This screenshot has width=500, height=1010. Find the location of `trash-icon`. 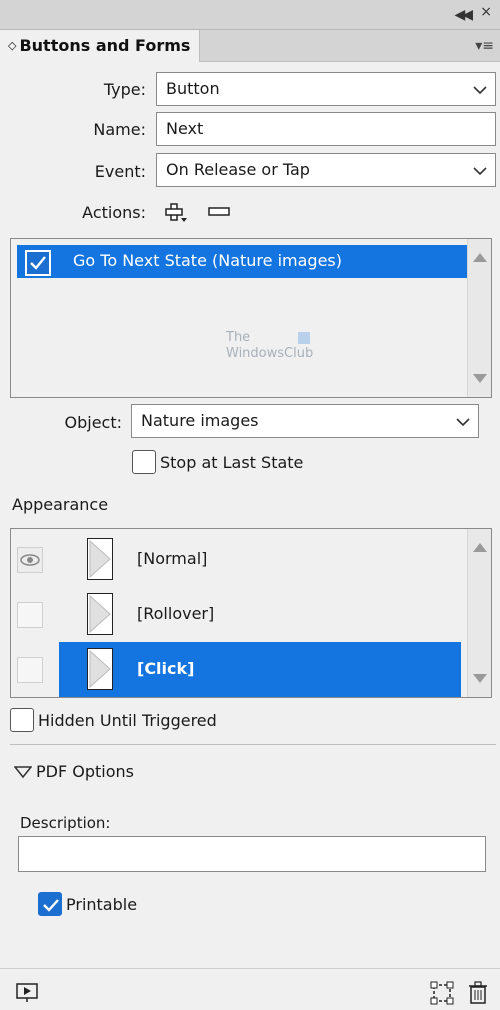

trash-icon is located at coordinates (478, 993).